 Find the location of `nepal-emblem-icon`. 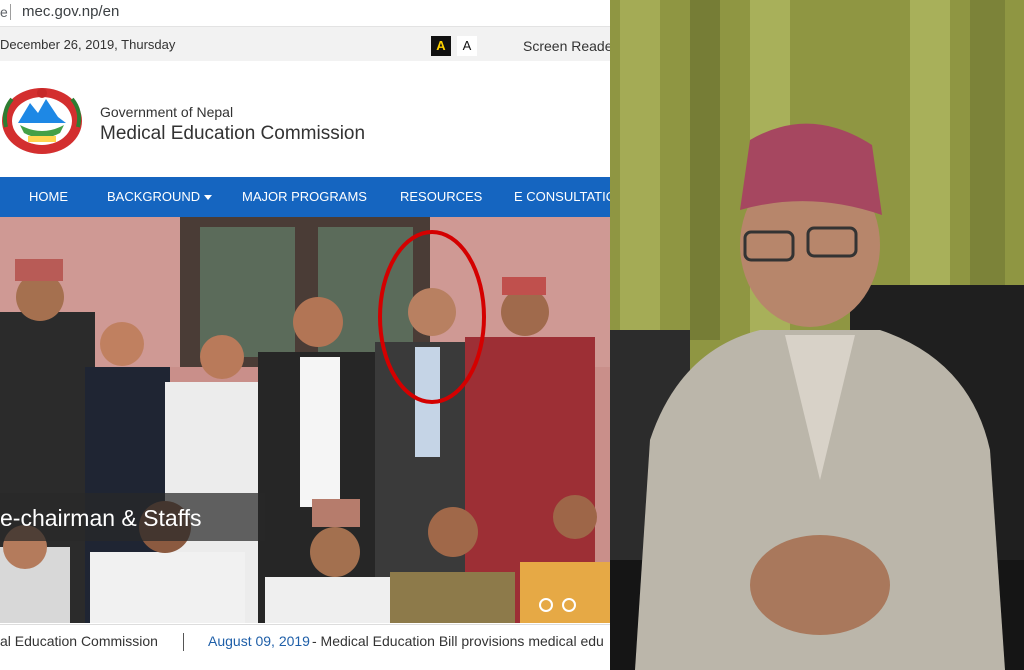

nepal-emblem-icon is located at coordinates (42, 118).